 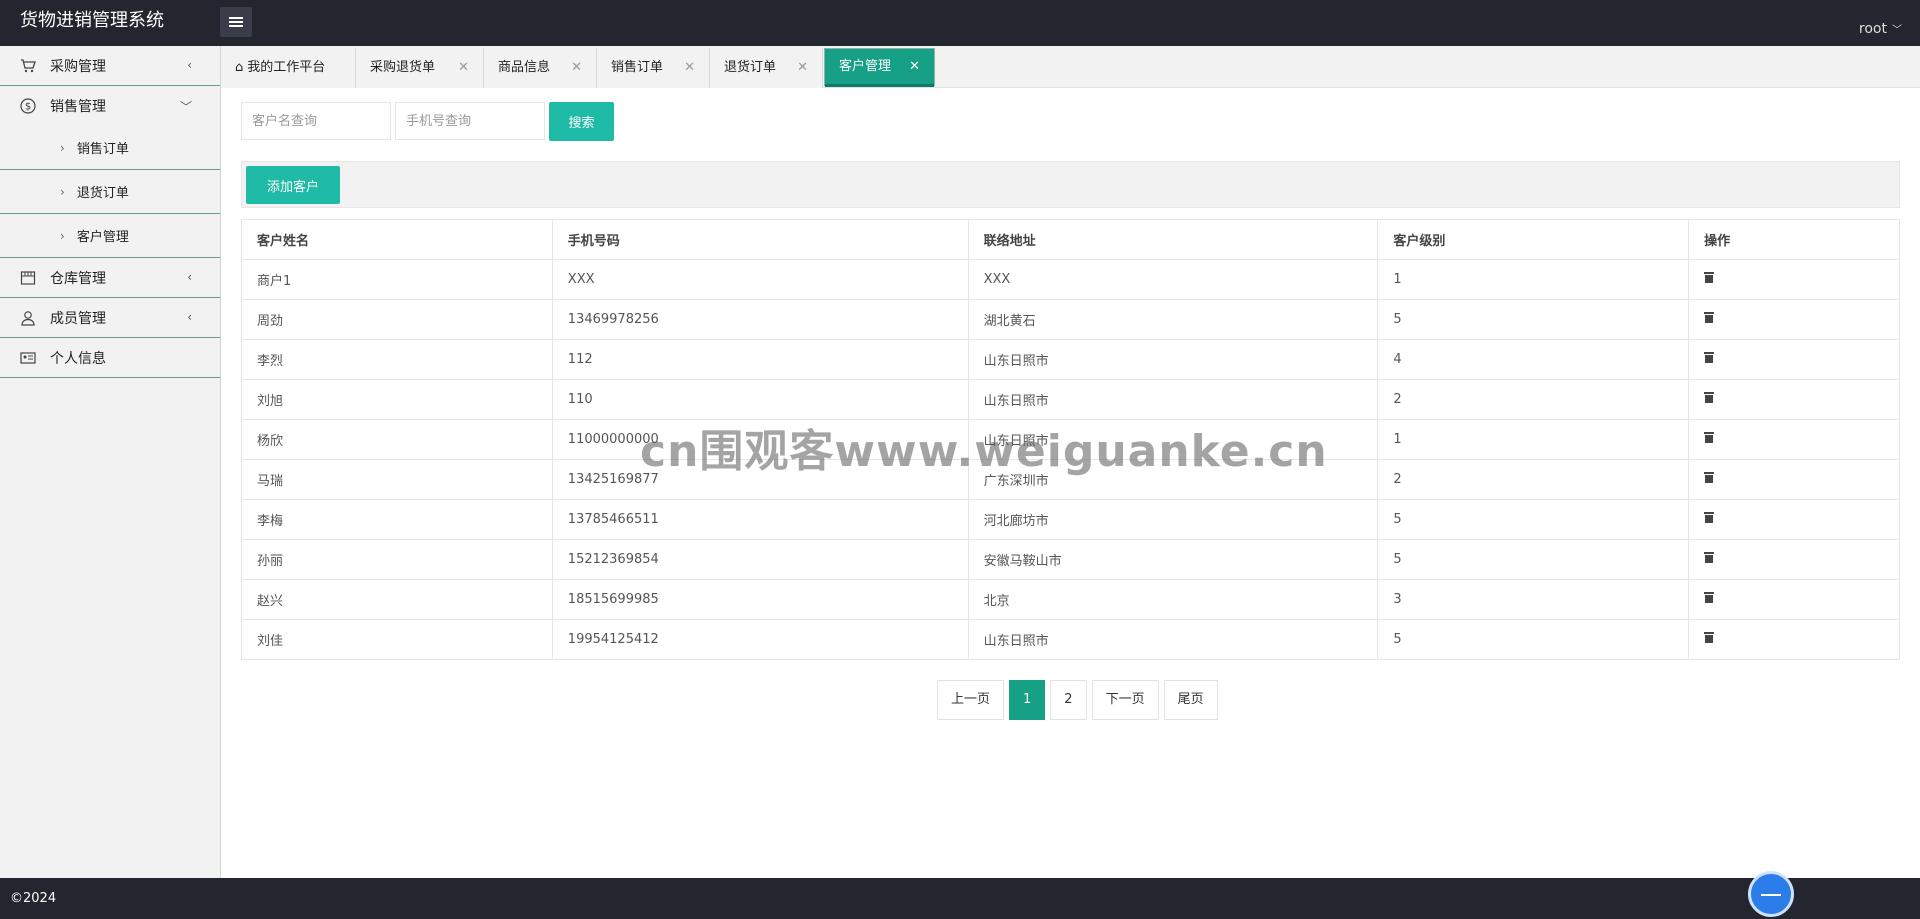 What do you see at coordinates (1070, 184) in the screenshot?
I see `table-toolbar: 添加客户` at bounding box center [1070, 184].